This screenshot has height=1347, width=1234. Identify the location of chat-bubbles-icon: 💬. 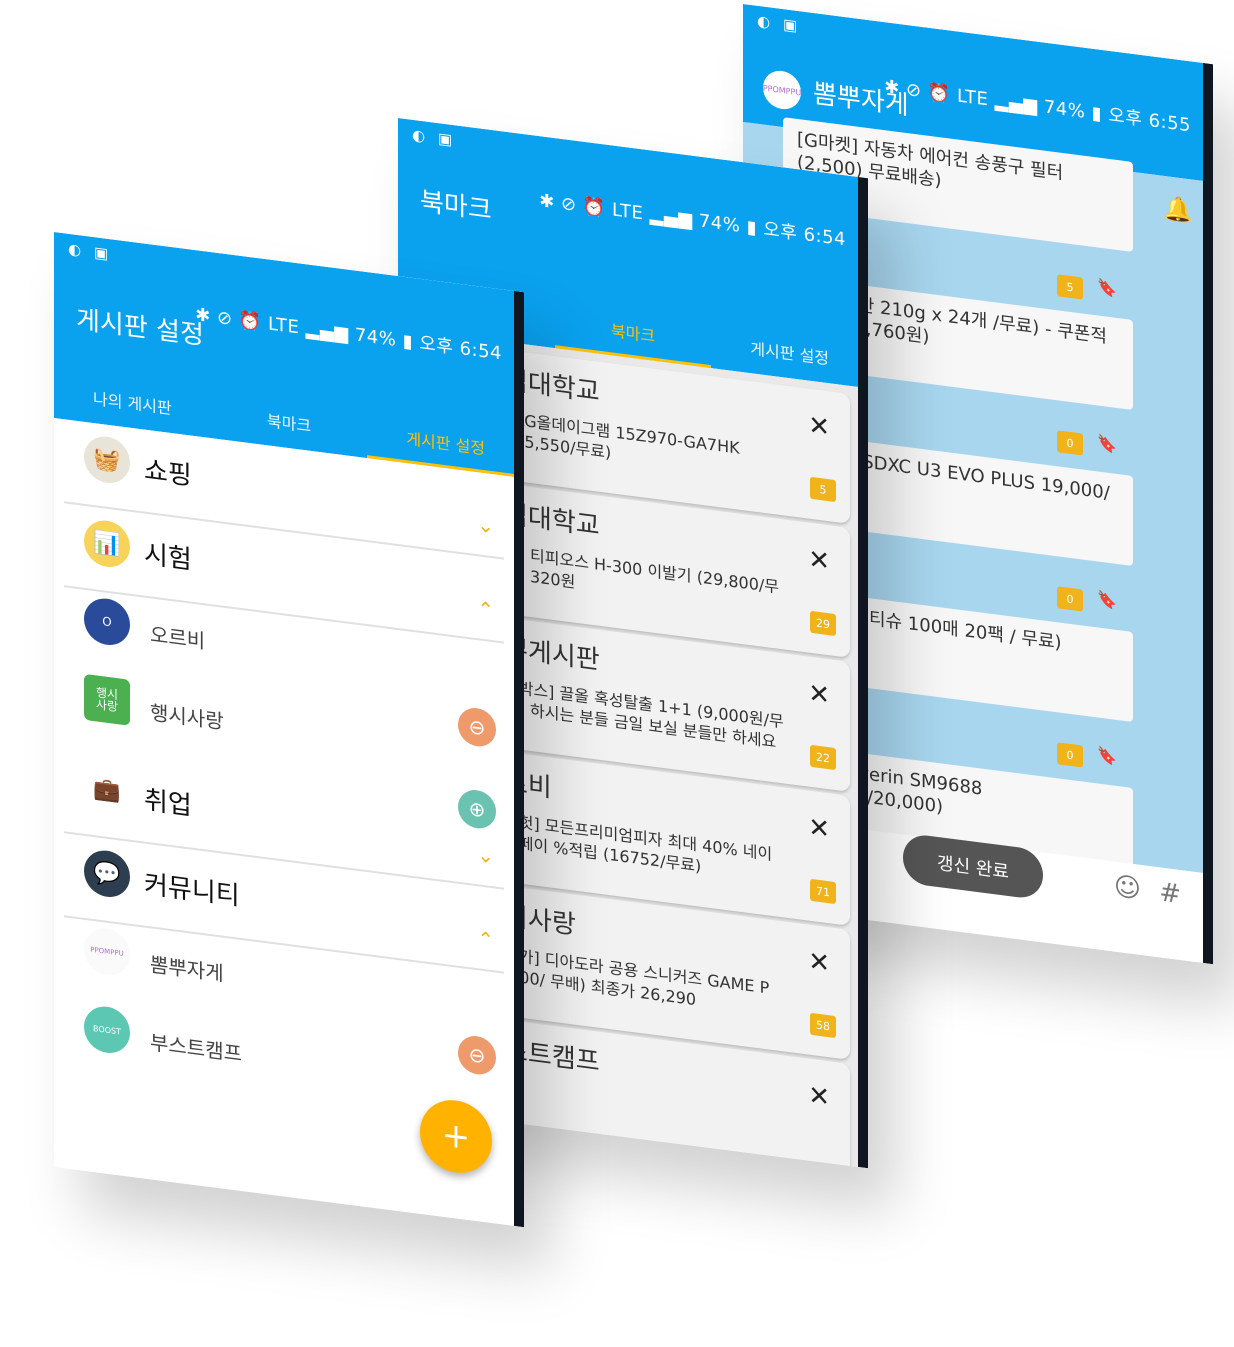
(107, 873).